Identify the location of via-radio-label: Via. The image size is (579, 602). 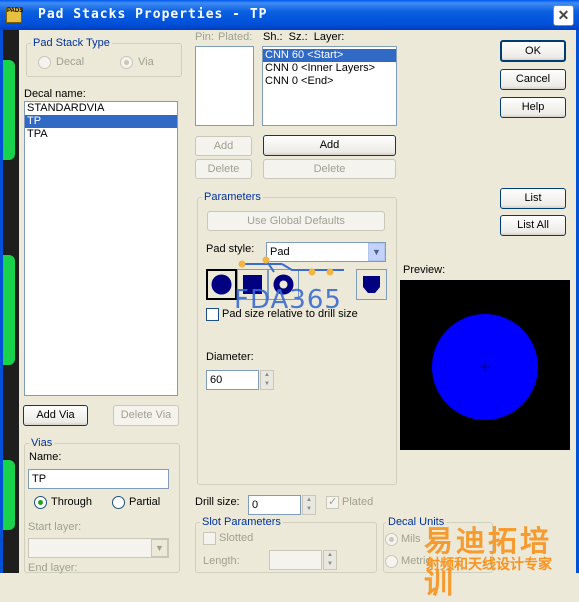
(146, 62).